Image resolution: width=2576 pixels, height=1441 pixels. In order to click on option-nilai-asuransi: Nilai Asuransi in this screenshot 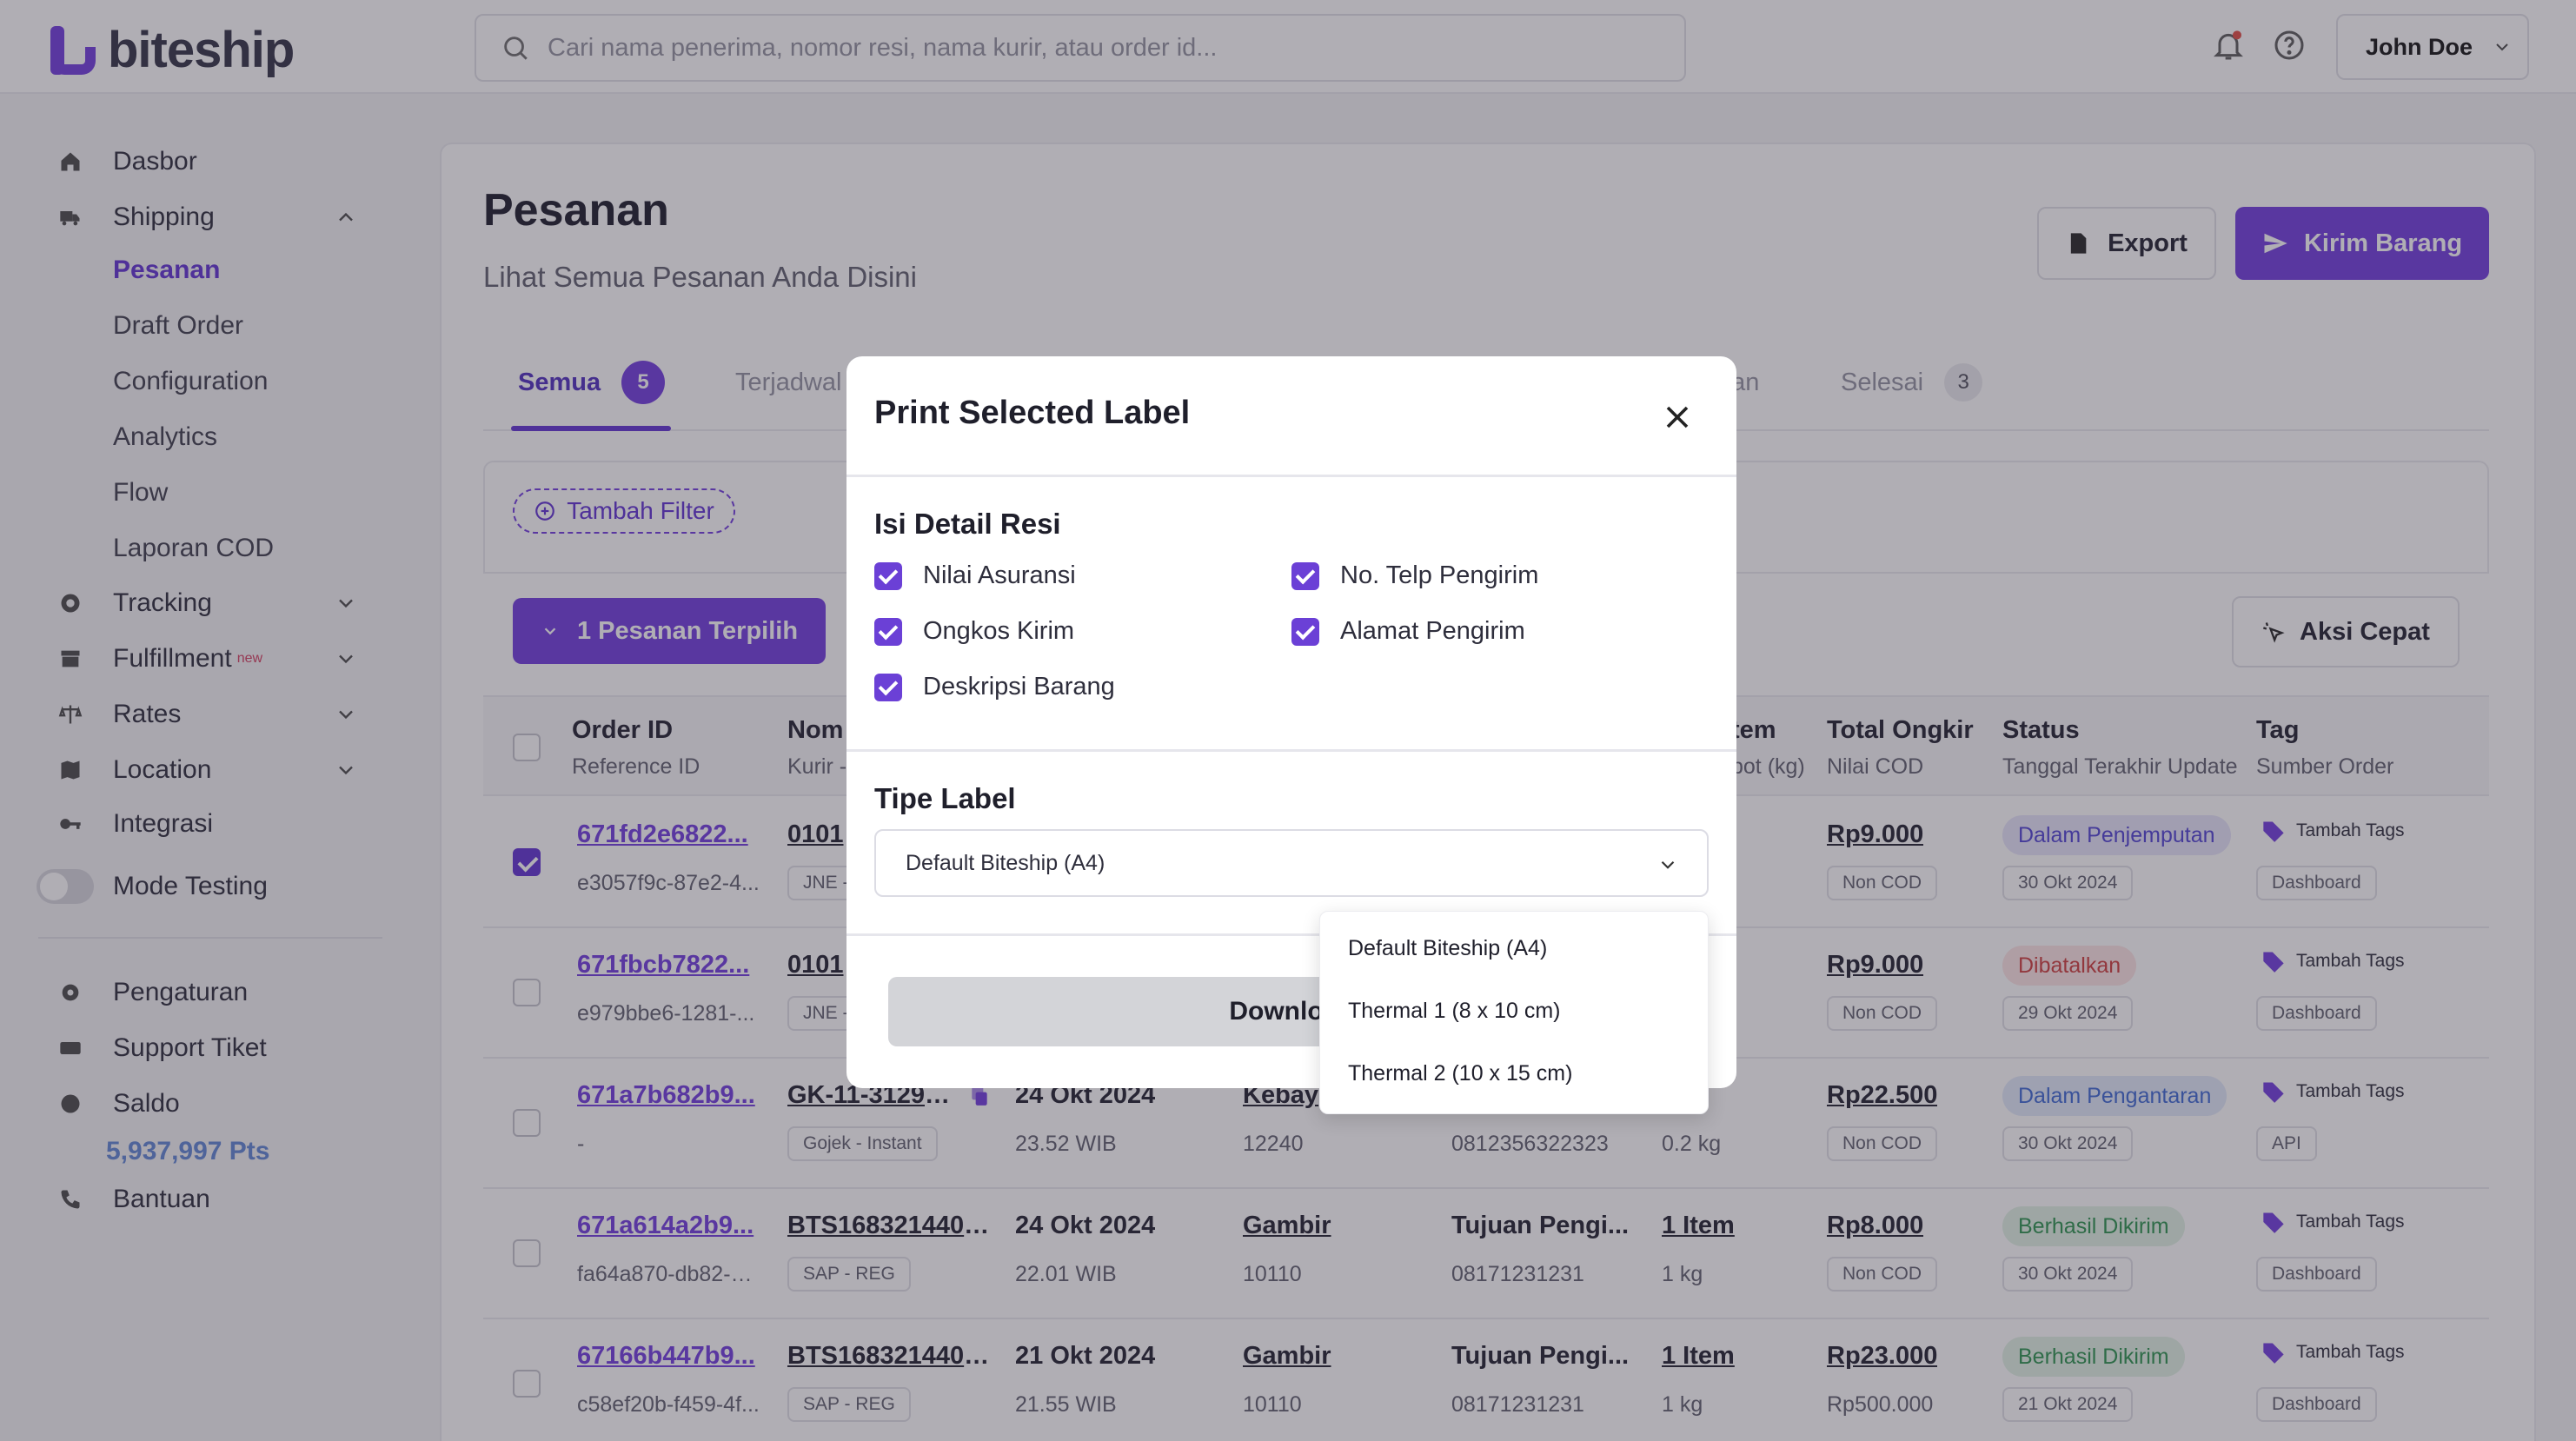, I will do `click(975, 575)`.